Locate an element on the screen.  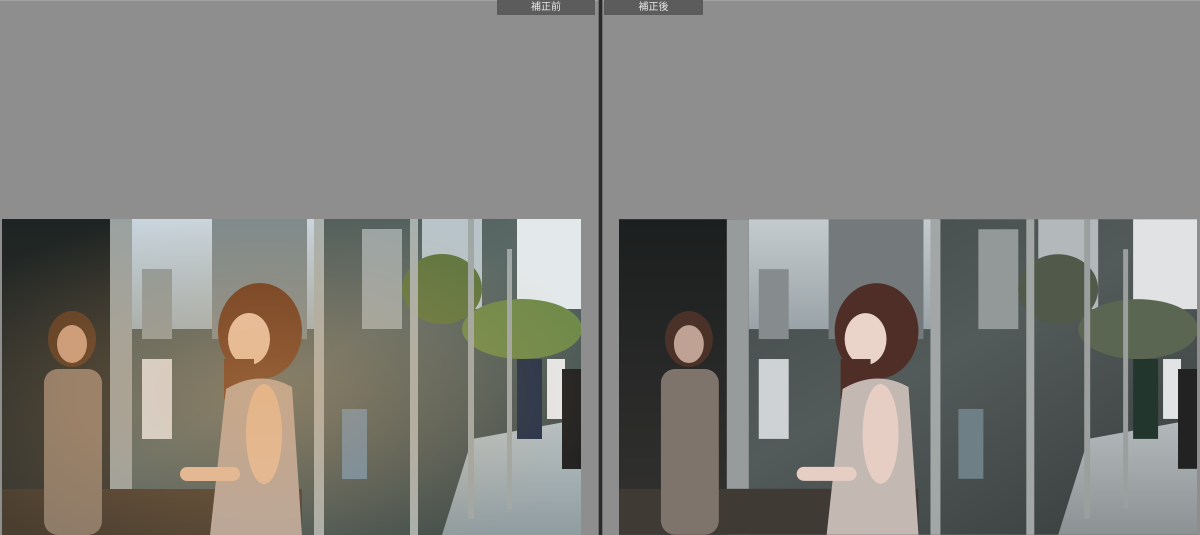
split-divider-line is located at coordinates (600, 267).